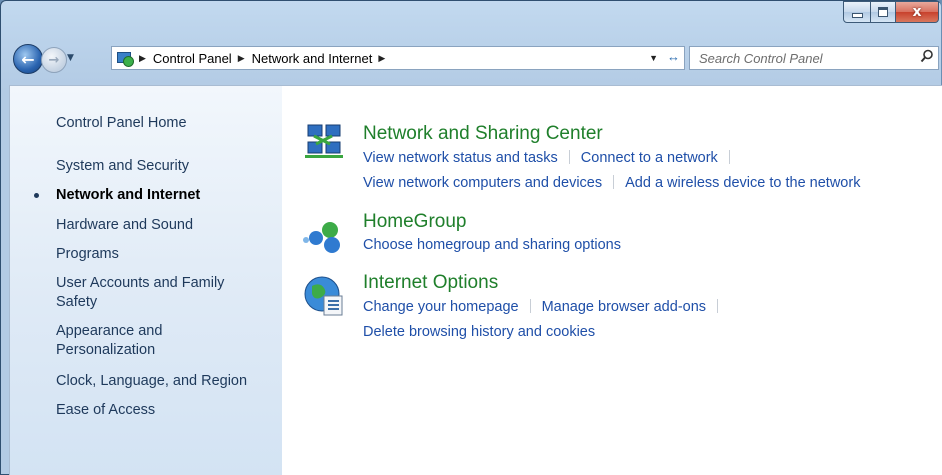  What do you see at coordinates (653, 58) in the screenshot?
I see `address-dropdown-icon: ▼` at bounding box center [653, 58].